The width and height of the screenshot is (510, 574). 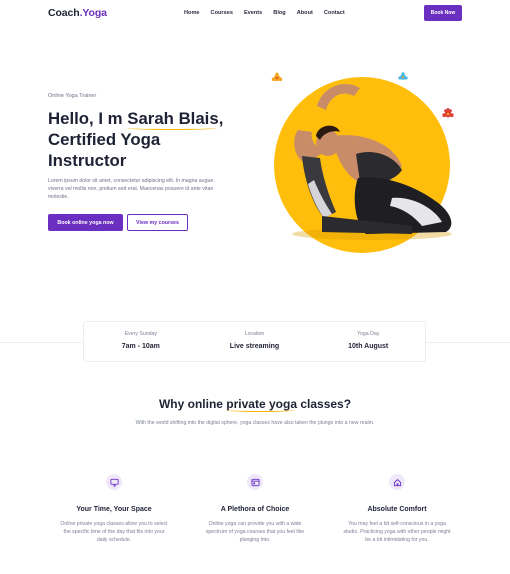 What do you see at coordinates (87, 160) in the screenshot?
I see `headline-line-3: Instructor` at bounding box center [87, 160].